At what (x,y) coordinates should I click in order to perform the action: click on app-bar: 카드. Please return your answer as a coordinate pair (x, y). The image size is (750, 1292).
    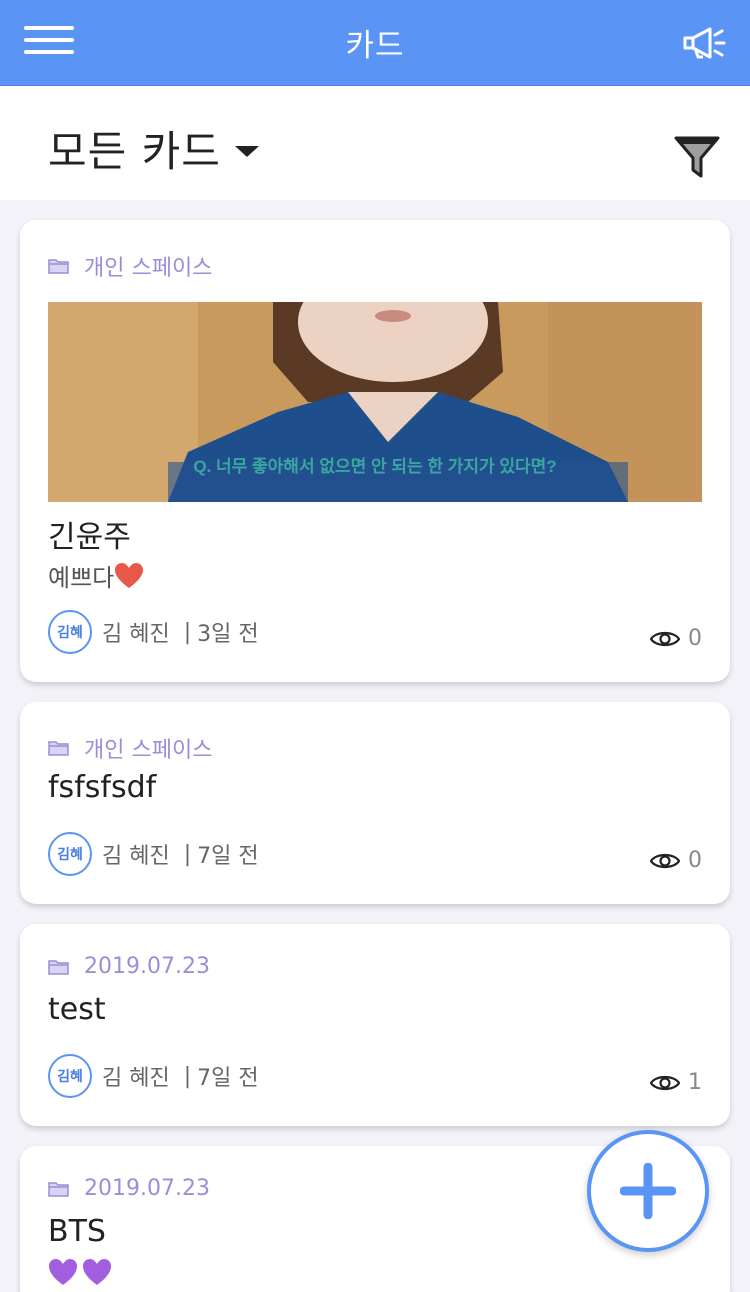
    Looking at the image, I should click on (375, 43).